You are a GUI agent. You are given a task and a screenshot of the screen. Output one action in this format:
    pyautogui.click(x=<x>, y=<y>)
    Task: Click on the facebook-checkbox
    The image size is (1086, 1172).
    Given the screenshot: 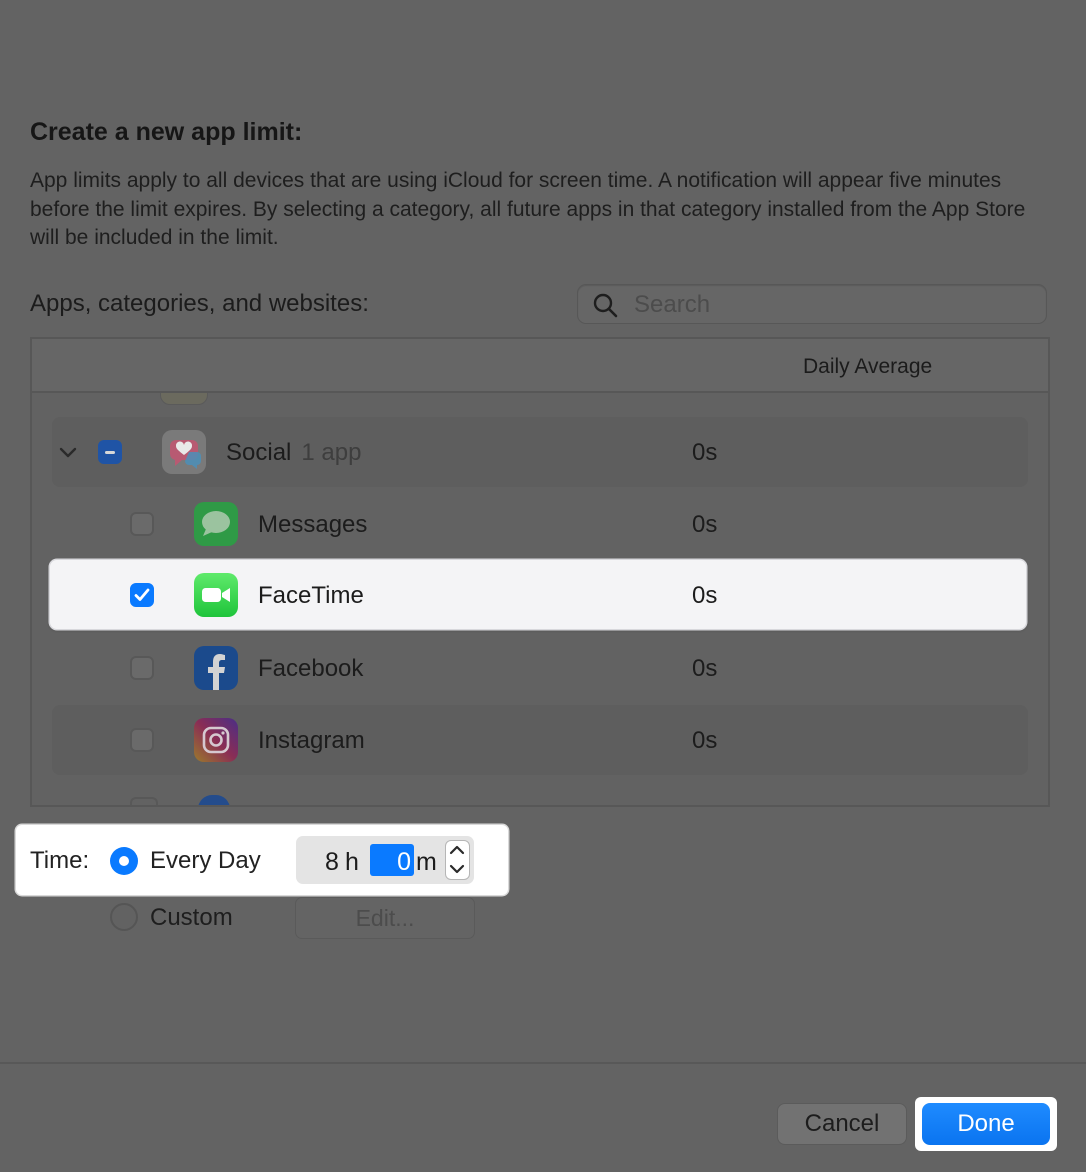 What is the action you would take?
    pyautogui.click(x=142, y=668)
    